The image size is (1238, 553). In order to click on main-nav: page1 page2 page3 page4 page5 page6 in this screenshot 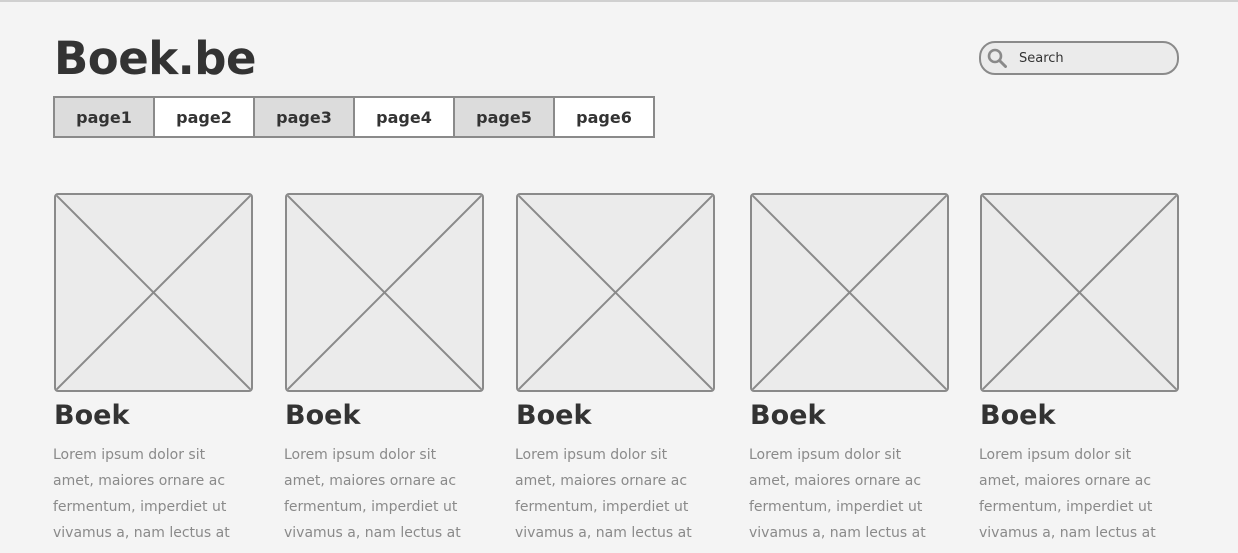, I will do `click(354, 117)`.